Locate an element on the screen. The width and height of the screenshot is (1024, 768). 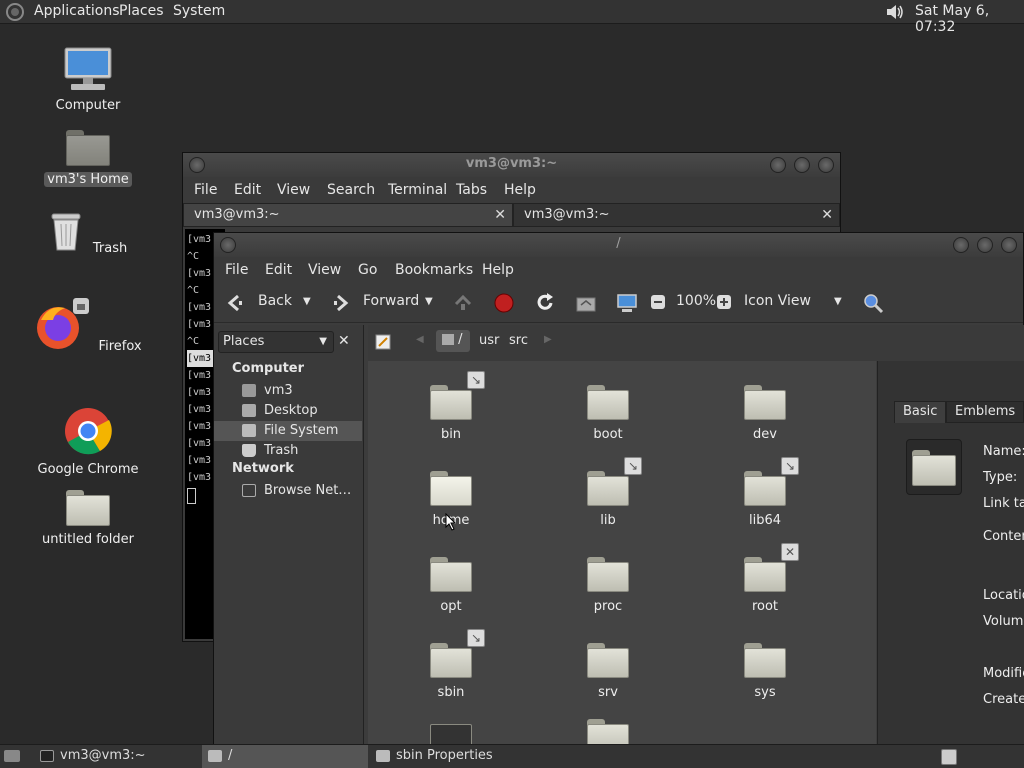
home-icon is located at coordinates (586, 303).